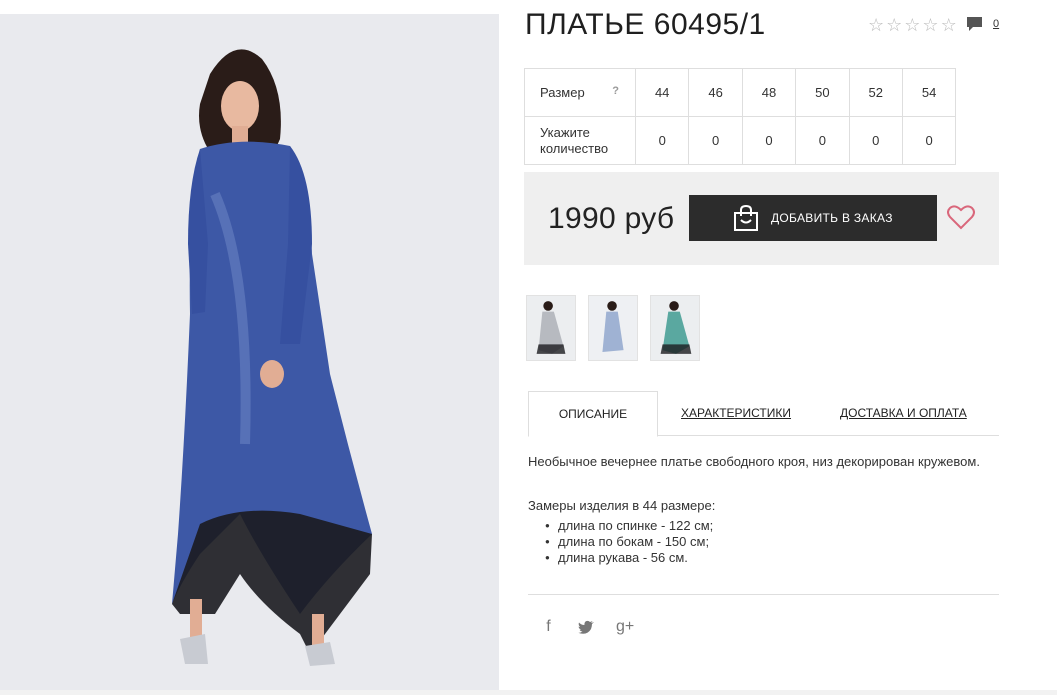 The width and height of the screenshot is (1057, 695). Describe the element at coordinates (875, 140) in the screenshot. I see `quantity-input-52: 0` at that location.